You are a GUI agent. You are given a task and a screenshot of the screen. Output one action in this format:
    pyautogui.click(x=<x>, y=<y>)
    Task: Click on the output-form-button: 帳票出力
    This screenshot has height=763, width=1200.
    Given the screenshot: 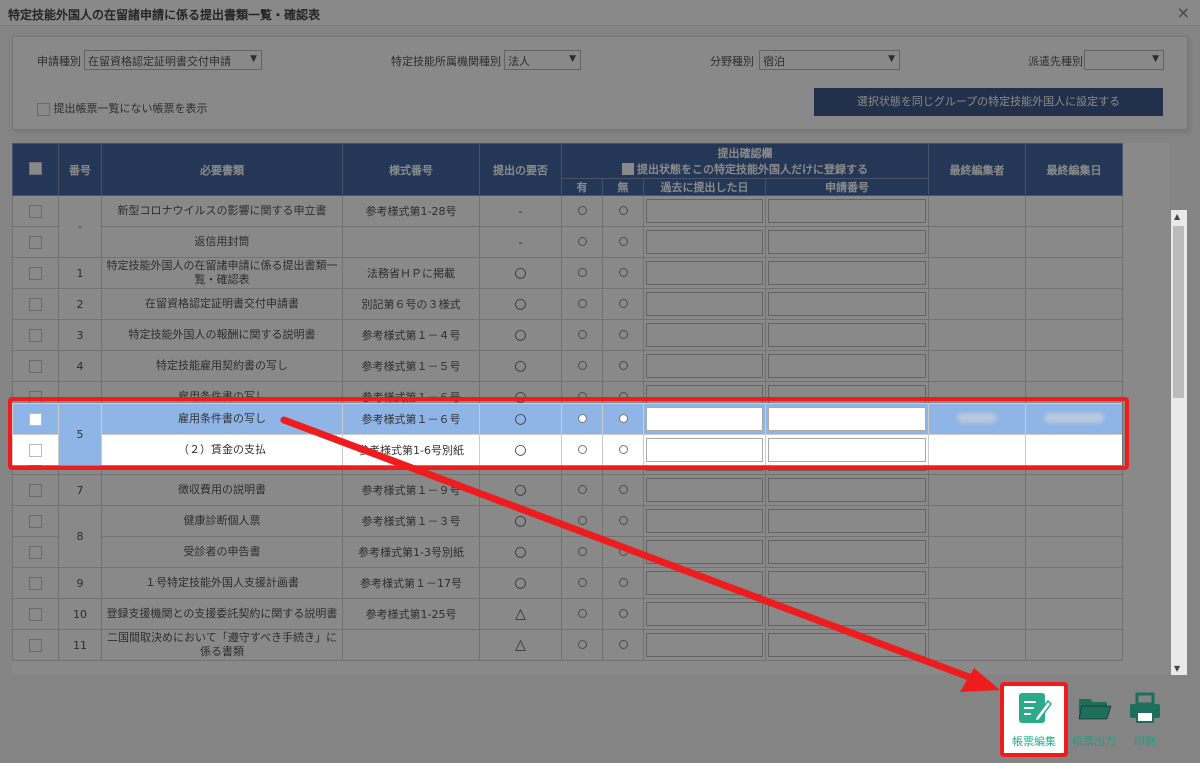 What is the action you would take?
    pyautogui.click(x=1094, y=722)
    